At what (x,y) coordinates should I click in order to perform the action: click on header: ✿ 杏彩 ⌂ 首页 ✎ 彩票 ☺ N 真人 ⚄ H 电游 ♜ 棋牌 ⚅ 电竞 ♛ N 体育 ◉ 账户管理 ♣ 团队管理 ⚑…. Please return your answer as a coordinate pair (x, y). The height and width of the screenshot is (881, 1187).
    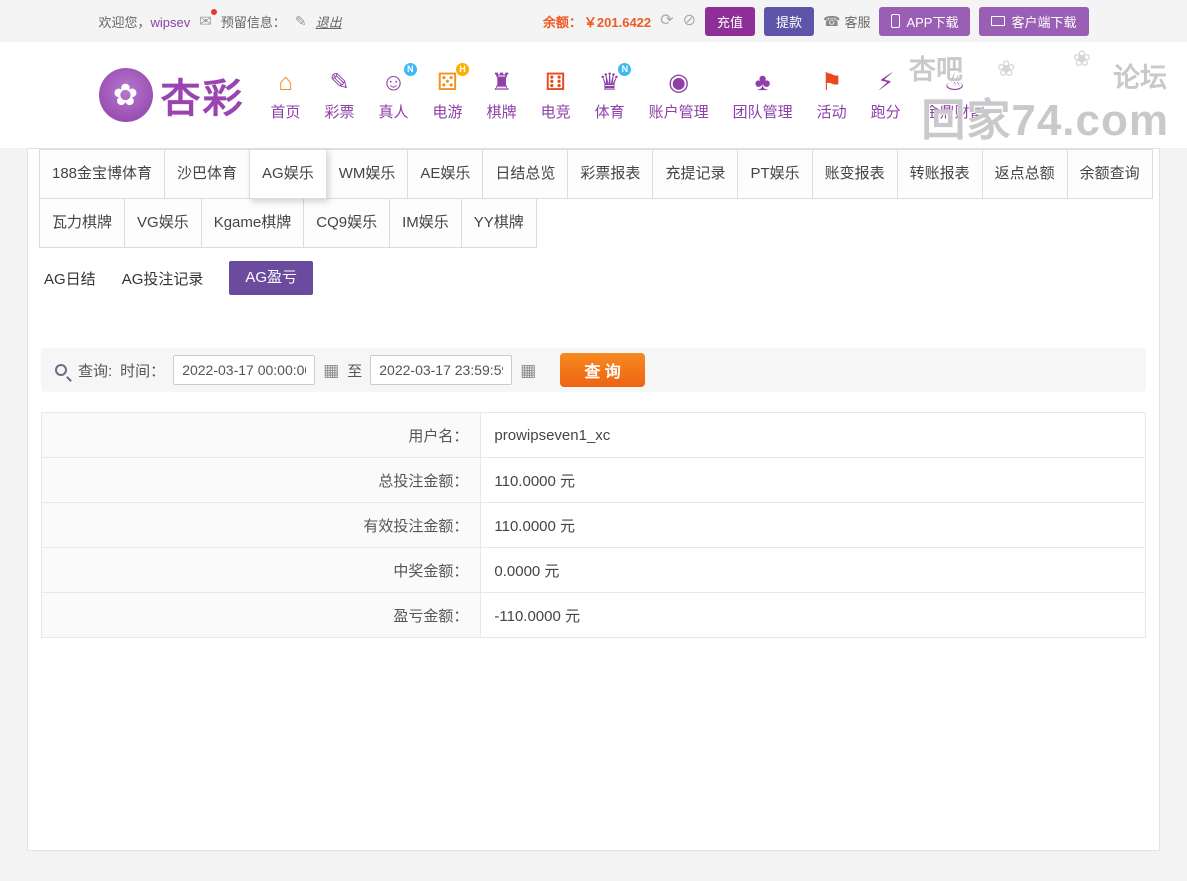
    Looking at the image, I should click on (593, 95).